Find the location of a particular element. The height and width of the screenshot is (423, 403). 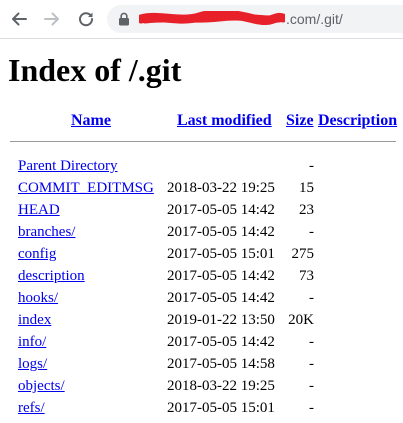

browser-toolbar: .com/.git/ is located at coordinates (201, 19).